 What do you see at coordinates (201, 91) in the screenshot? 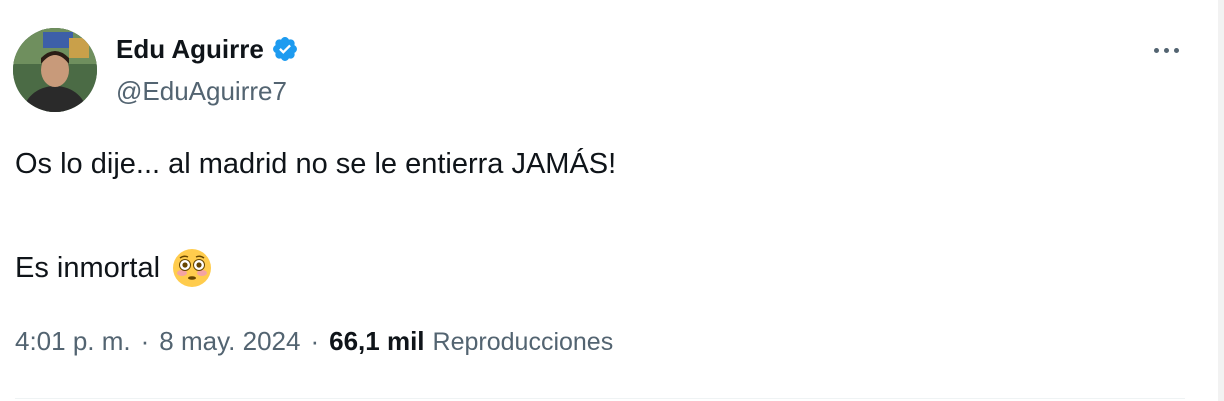
I see `author-handle: @EduAguirre7` at bounding box center [201, 91].